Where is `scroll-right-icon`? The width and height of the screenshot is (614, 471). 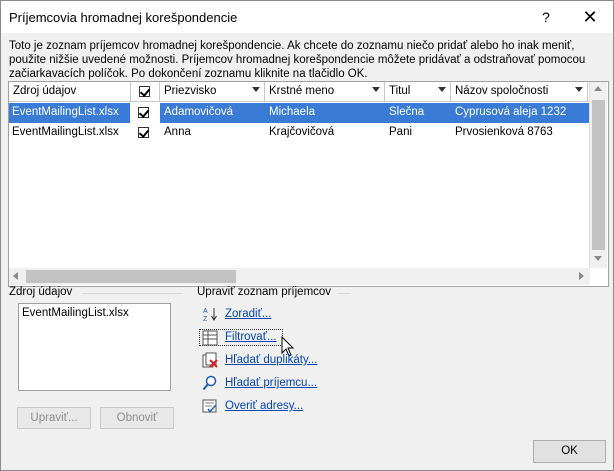
scroll-right-icon is located at coordinates (581, 276).